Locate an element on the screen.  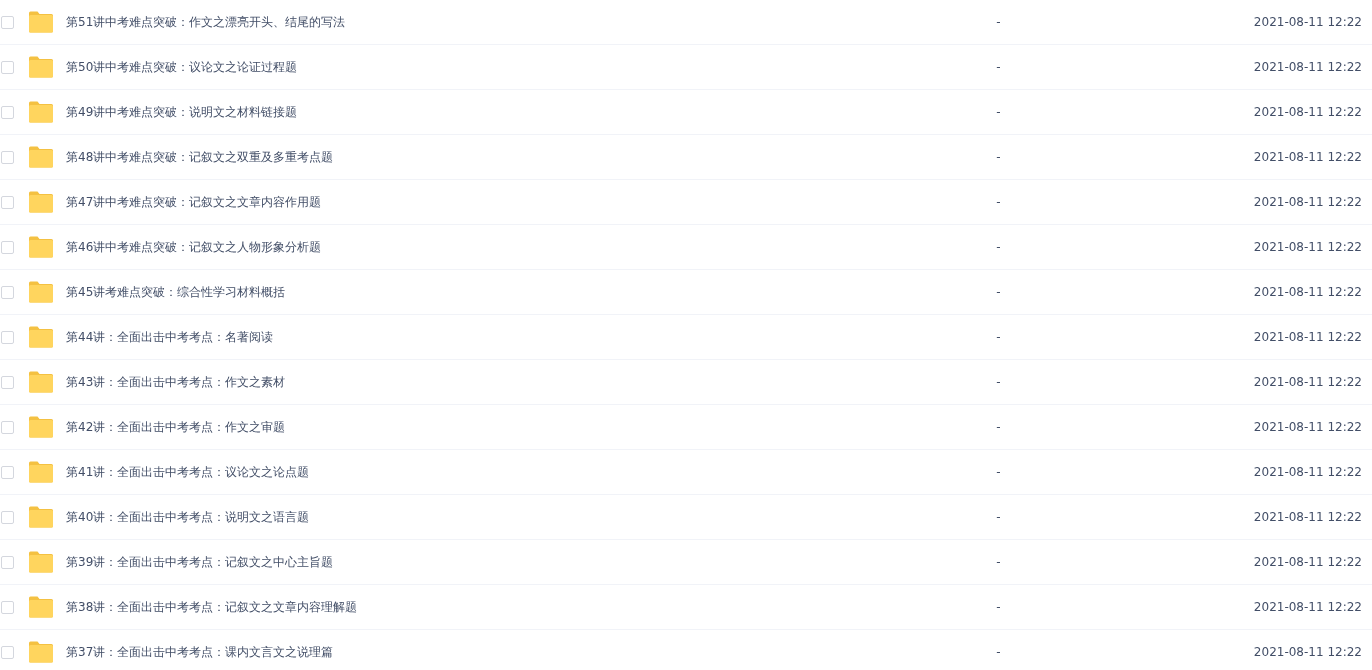
file-name: 第47讲中考难点突破：记叙文之文章内容作用题 is located at coordinates (416, 202).